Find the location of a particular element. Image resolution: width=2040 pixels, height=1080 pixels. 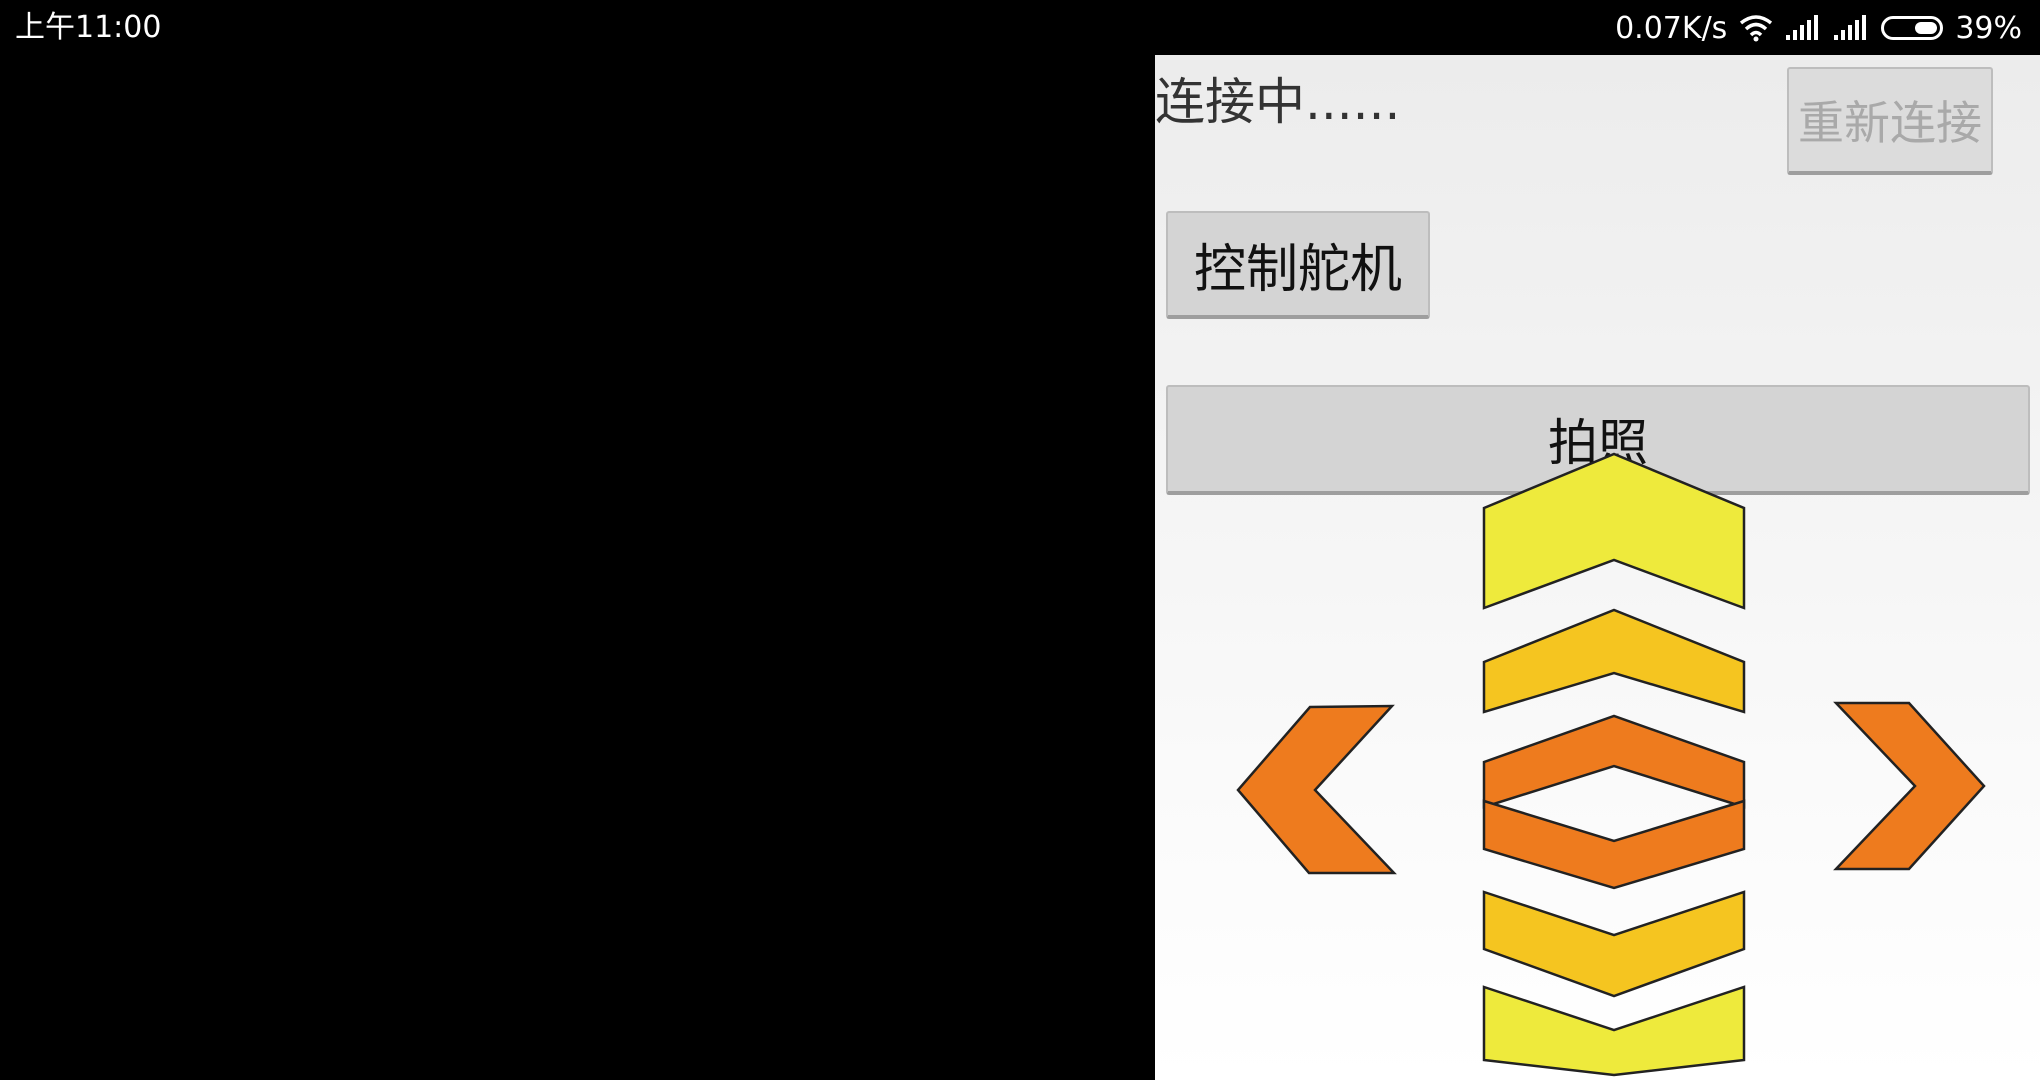

chevron-left-icon is located at coordinates (1316, 789).